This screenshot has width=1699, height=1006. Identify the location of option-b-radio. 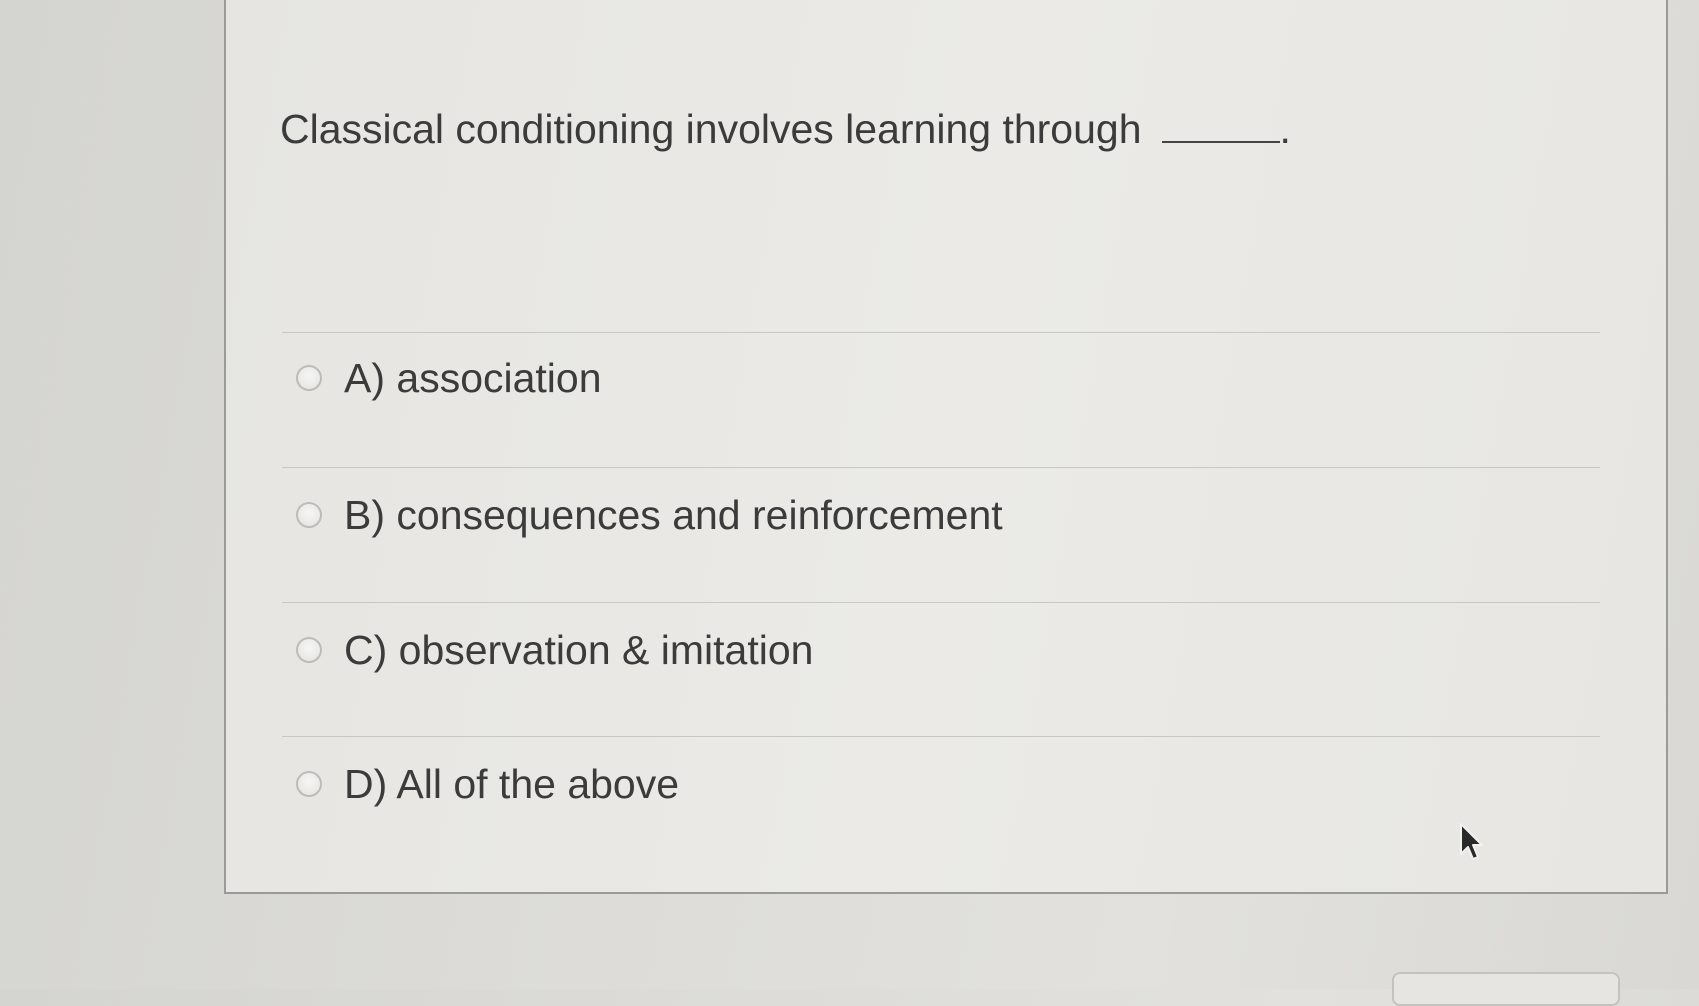
(309, 515).